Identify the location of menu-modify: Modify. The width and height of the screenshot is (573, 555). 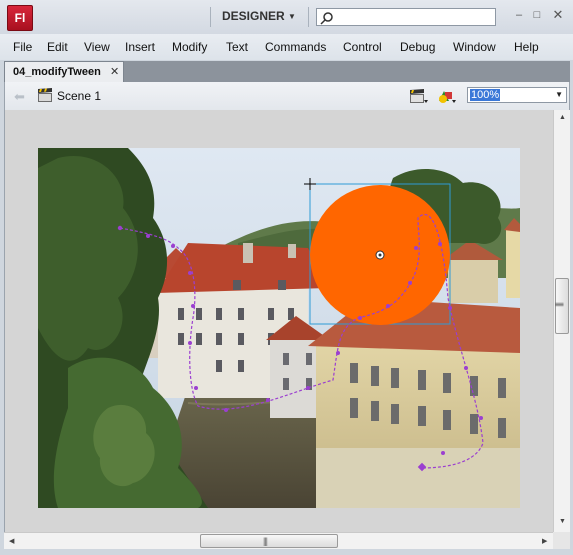
(189, 47).